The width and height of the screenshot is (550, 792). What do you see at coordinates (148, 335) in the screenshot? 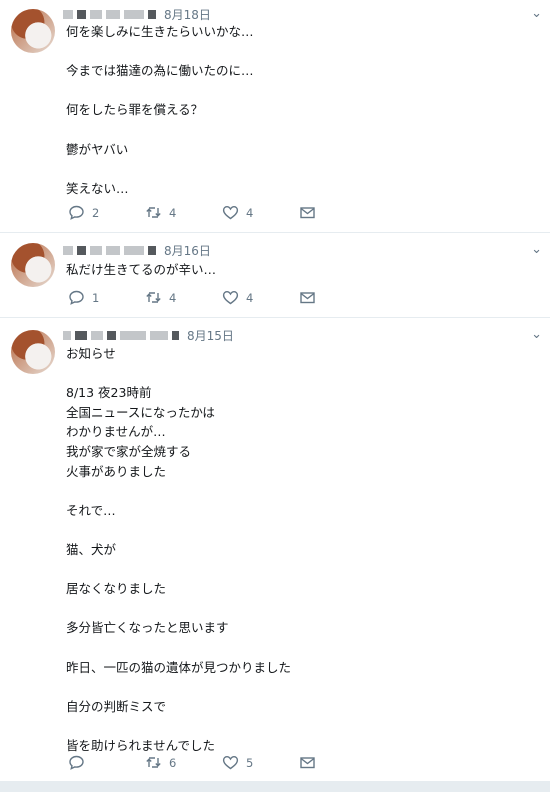
I see `tweet-header: 8月15日` at bounding box center [148, 335].